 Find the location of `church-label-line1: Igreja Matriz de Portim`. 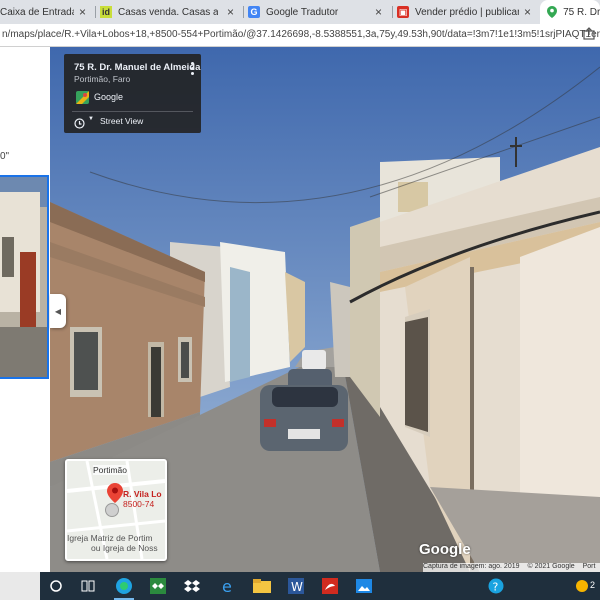

church-label-line1: Igreja Matriz de Portim is located at coordinates (110, 538).